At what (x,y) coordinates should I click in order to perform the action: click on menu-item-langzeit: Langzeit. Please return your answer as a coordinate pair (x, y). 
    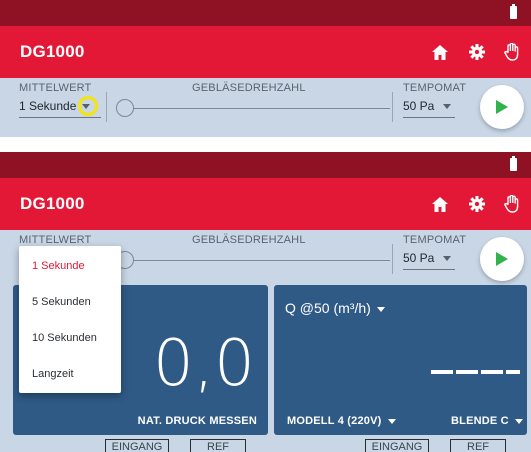
    Looking at the image, I should click on (70, 374).